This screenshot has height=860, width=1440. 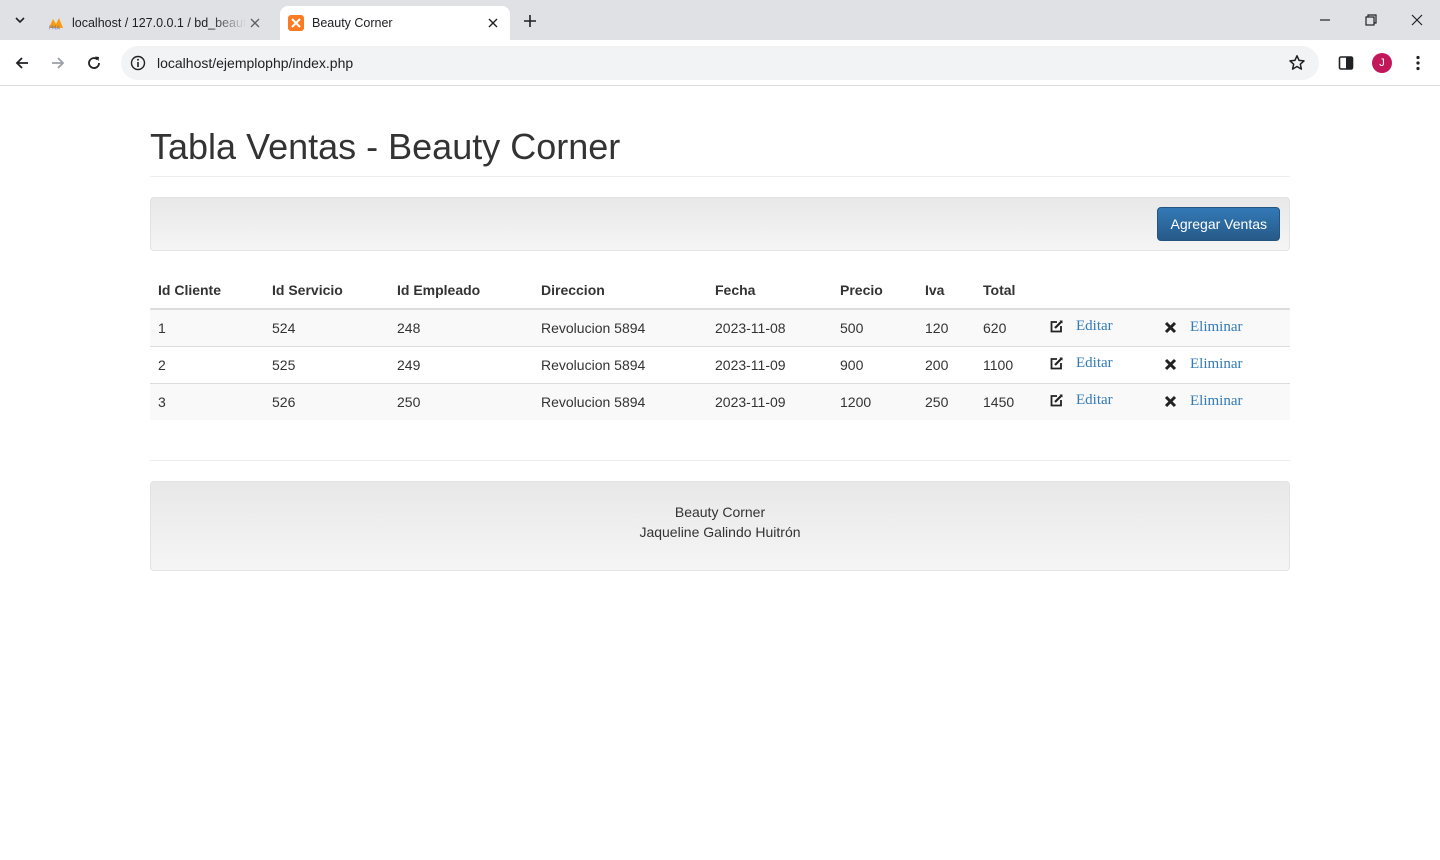 What do you see at coordinates (58, 63) in the screenshot?
I see `forward-arrow-icon` at bounding box center [58, 63].